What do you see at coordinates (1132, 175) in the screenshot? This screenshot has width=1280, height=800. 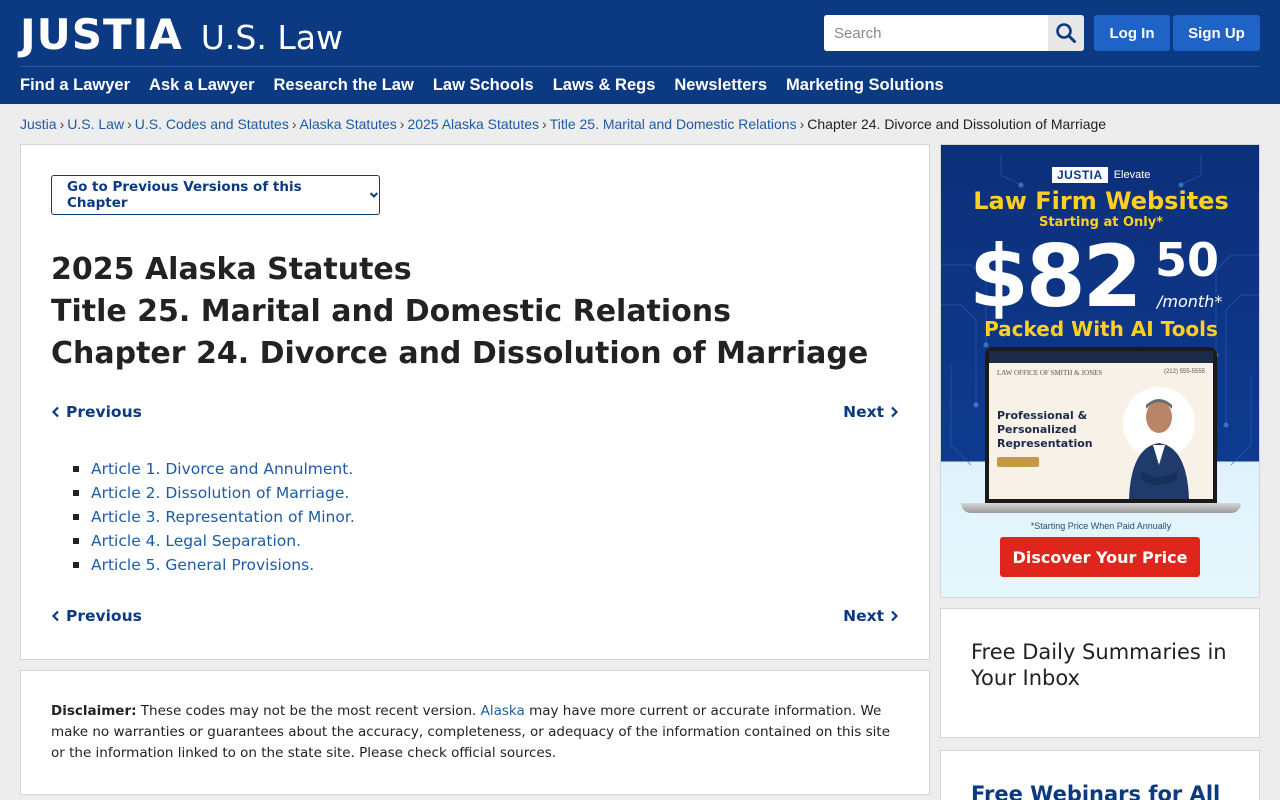 I see `ad-brand-sub: Elevate` at bounding box center [1132, 175].